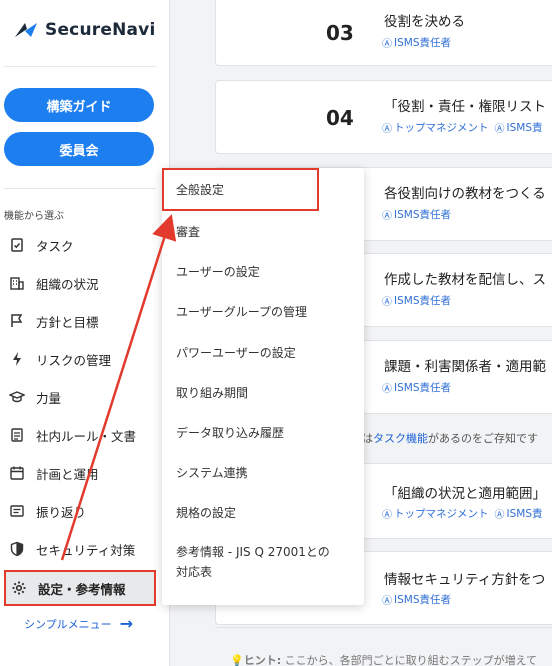  Describe the element at coordinates (67, 322) in the screenshot. I see `sidebar-item-label: 方針と目標` at that location.